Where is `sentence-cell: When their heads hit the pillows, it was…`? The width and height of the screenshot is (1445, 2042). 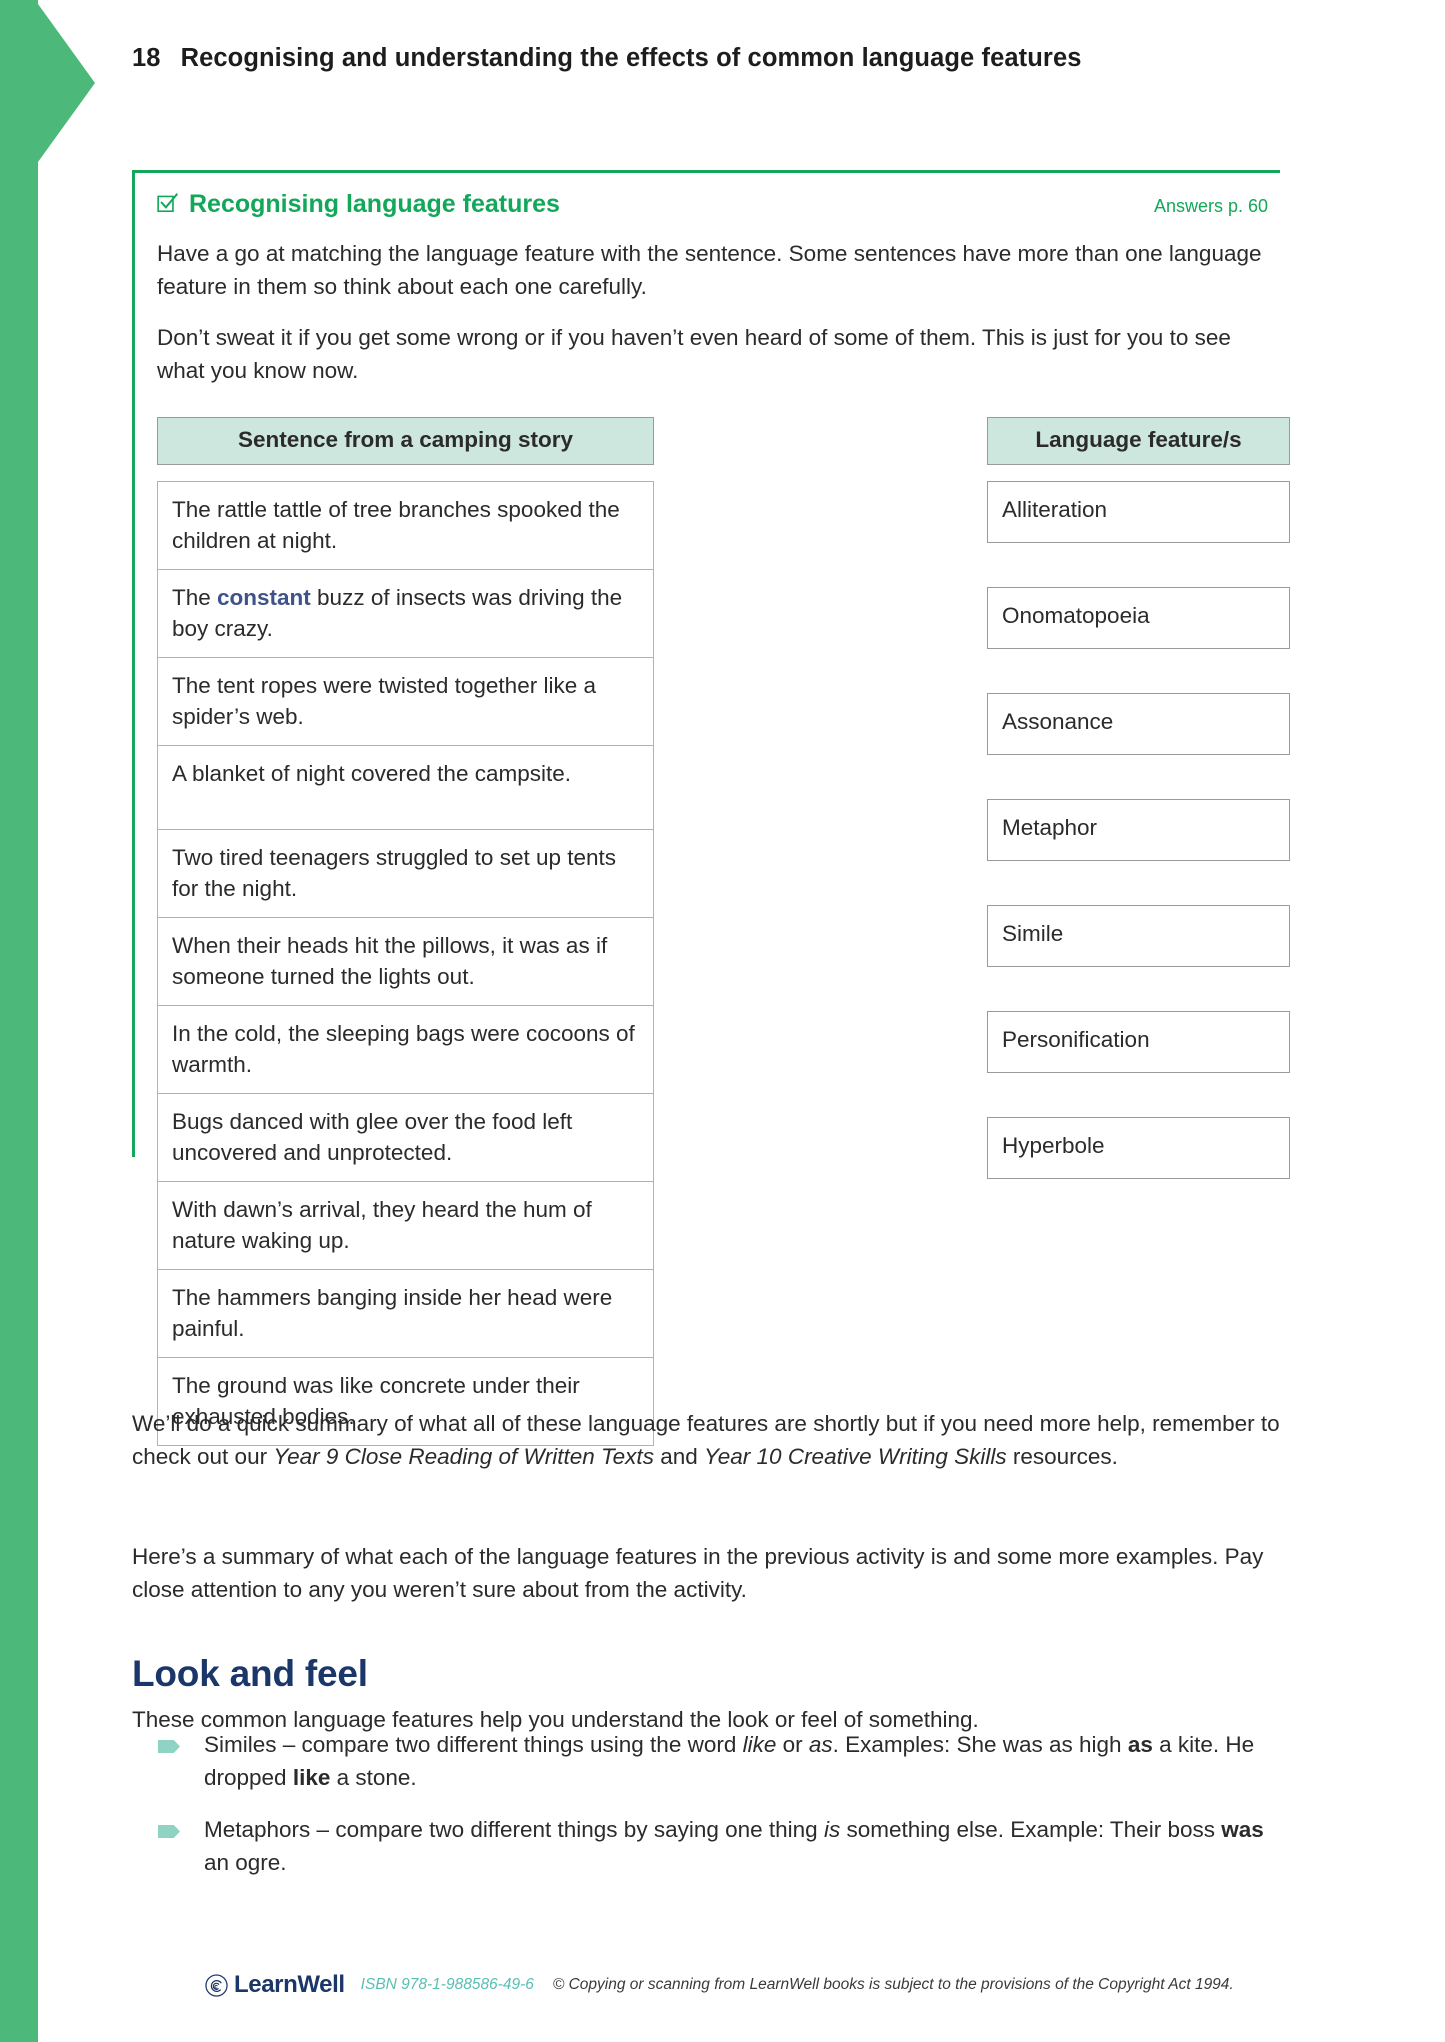 sentence-cell: When their heads hit the pillows, it was… is located at coordinates (405, 960).